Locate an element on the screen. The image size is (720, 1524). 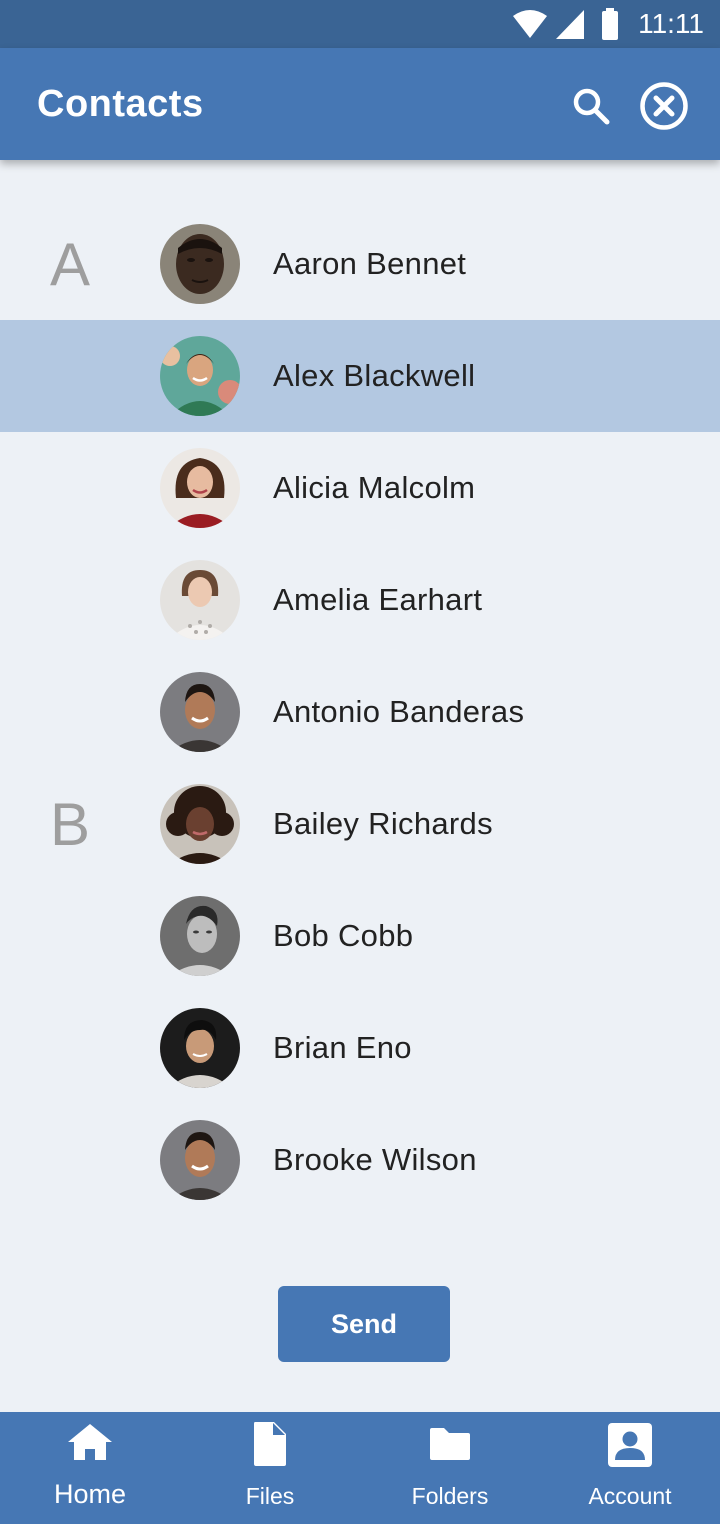
nav-item-folders: Folders is located at coordinates (450, 1468).